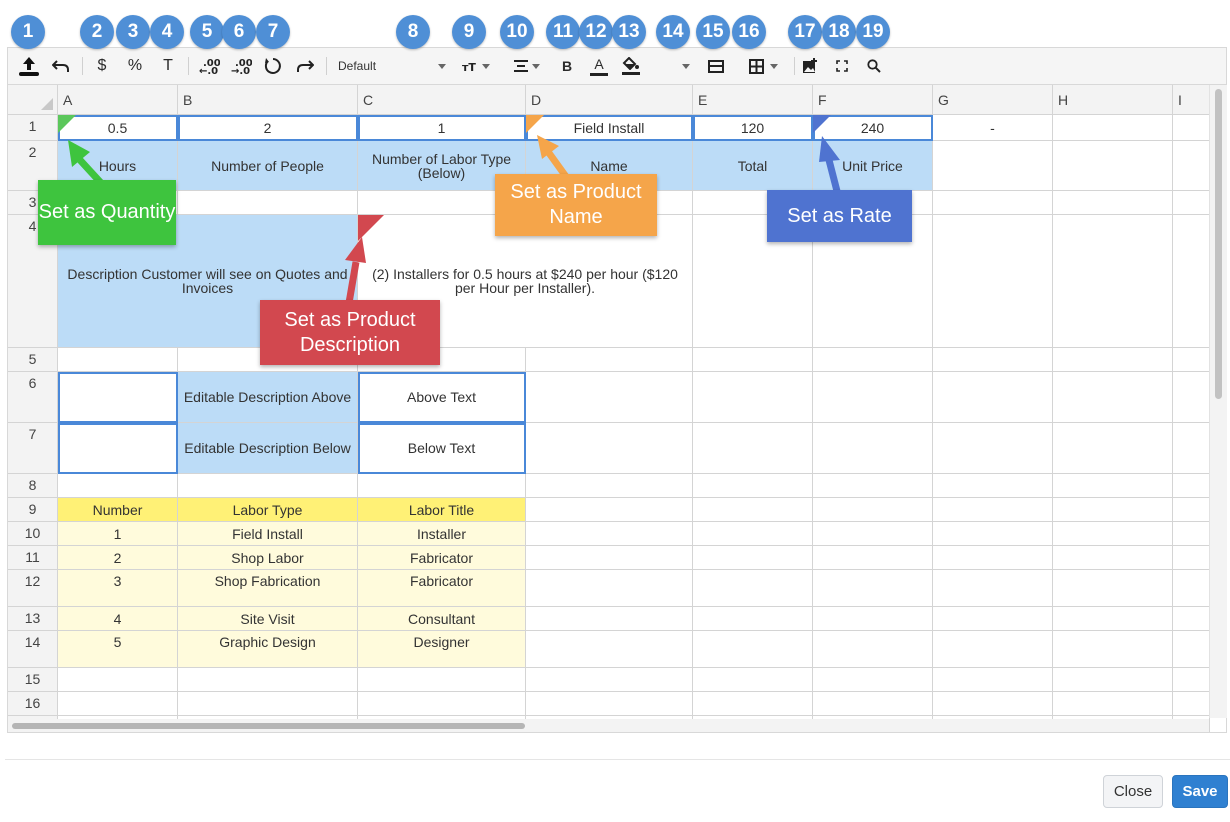 The width and height of the screenshot is (1230, 822). I want to click on cell-g2, so click(993, 166).